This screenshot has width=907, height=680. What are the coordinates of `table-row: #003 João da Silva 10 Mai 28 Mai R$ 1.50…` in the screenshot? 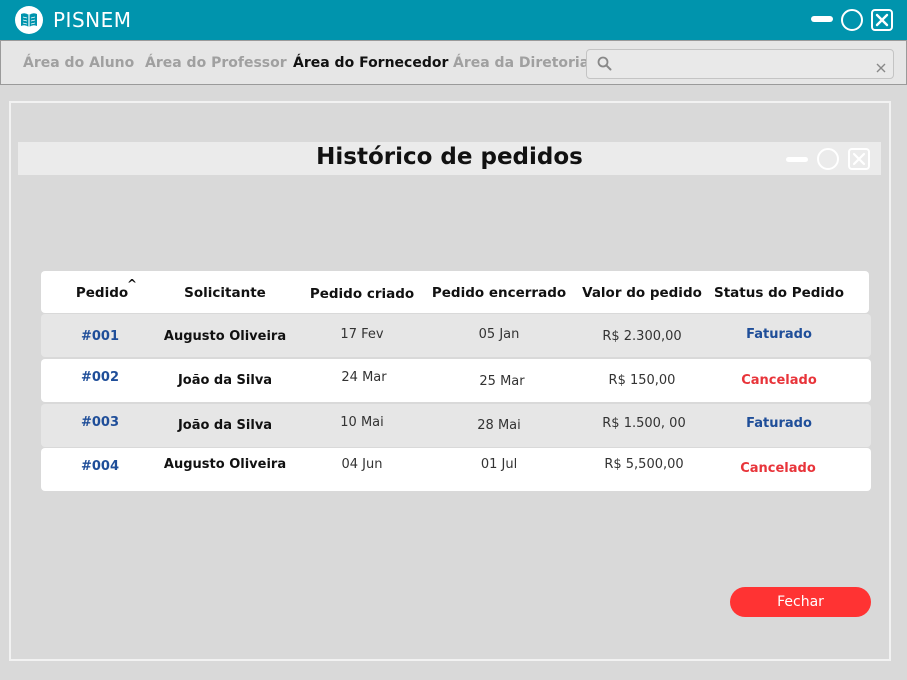 It's located at (456, 425).